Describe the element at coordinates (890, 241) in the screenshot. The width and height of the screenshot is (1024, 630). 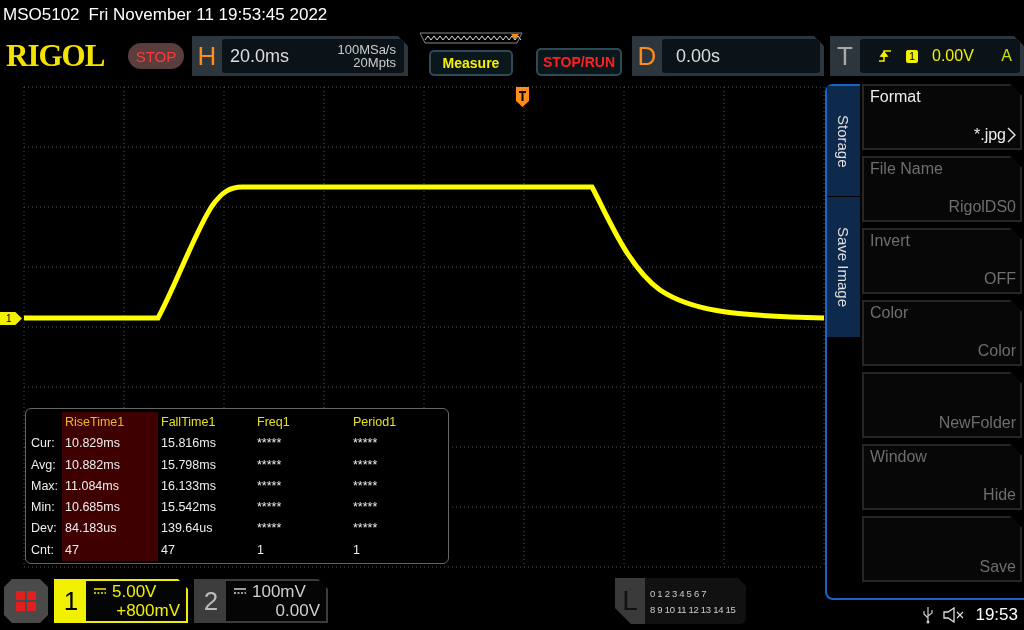
I see `menu-item-label: Invert` at that location.